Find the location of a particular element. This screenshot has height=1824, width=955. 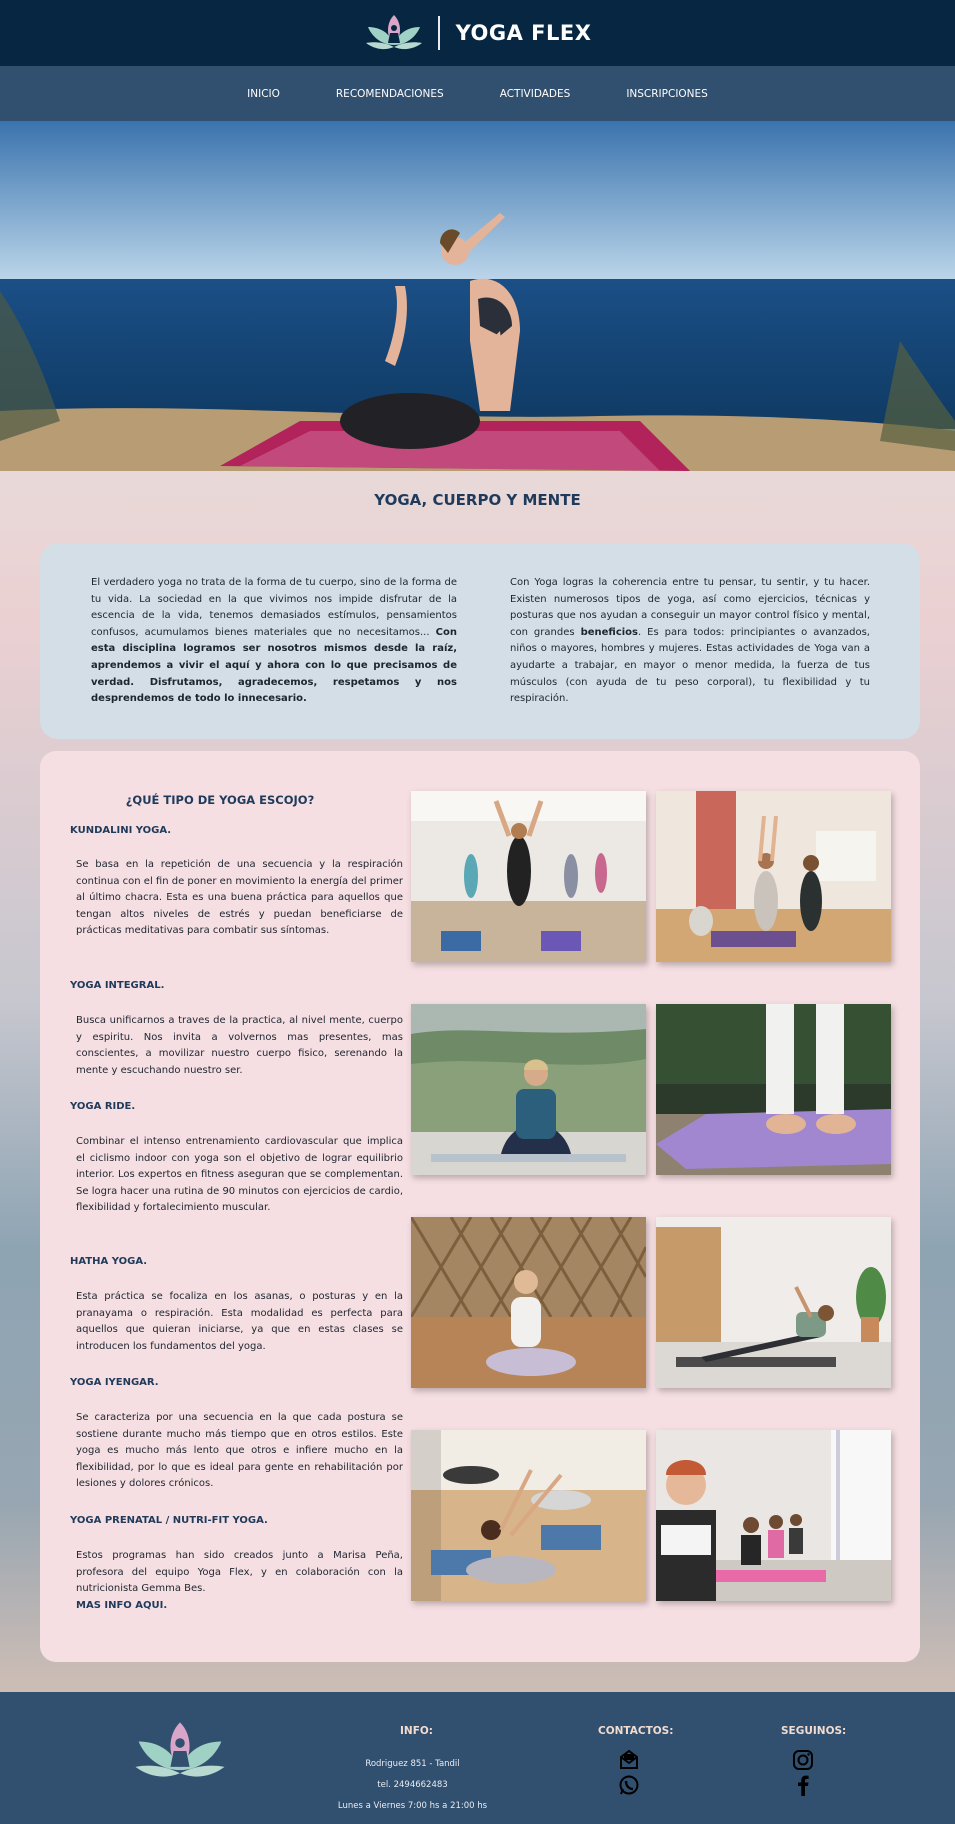

photo-group-class is located at coordinates (528, 876).